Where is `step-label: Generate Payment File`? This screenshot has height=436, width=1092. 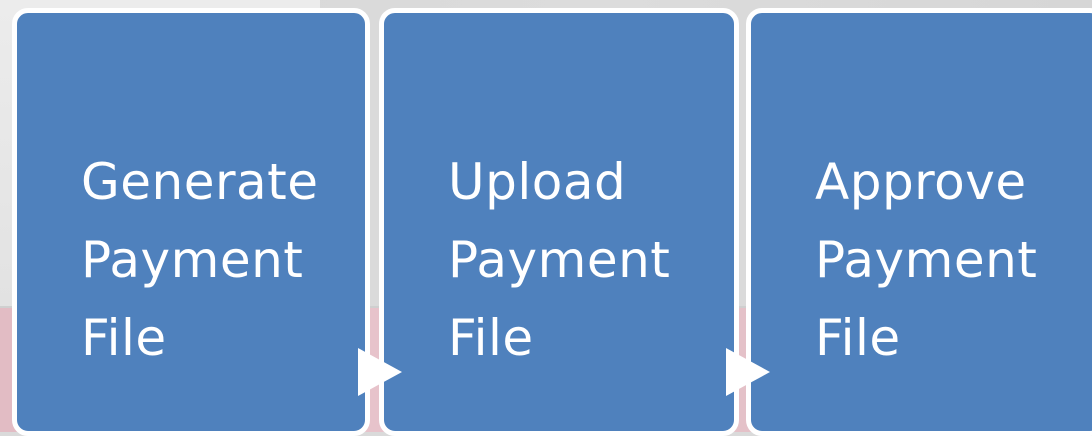 step-label: Generate Payment File is located at coordinates (221, 260).